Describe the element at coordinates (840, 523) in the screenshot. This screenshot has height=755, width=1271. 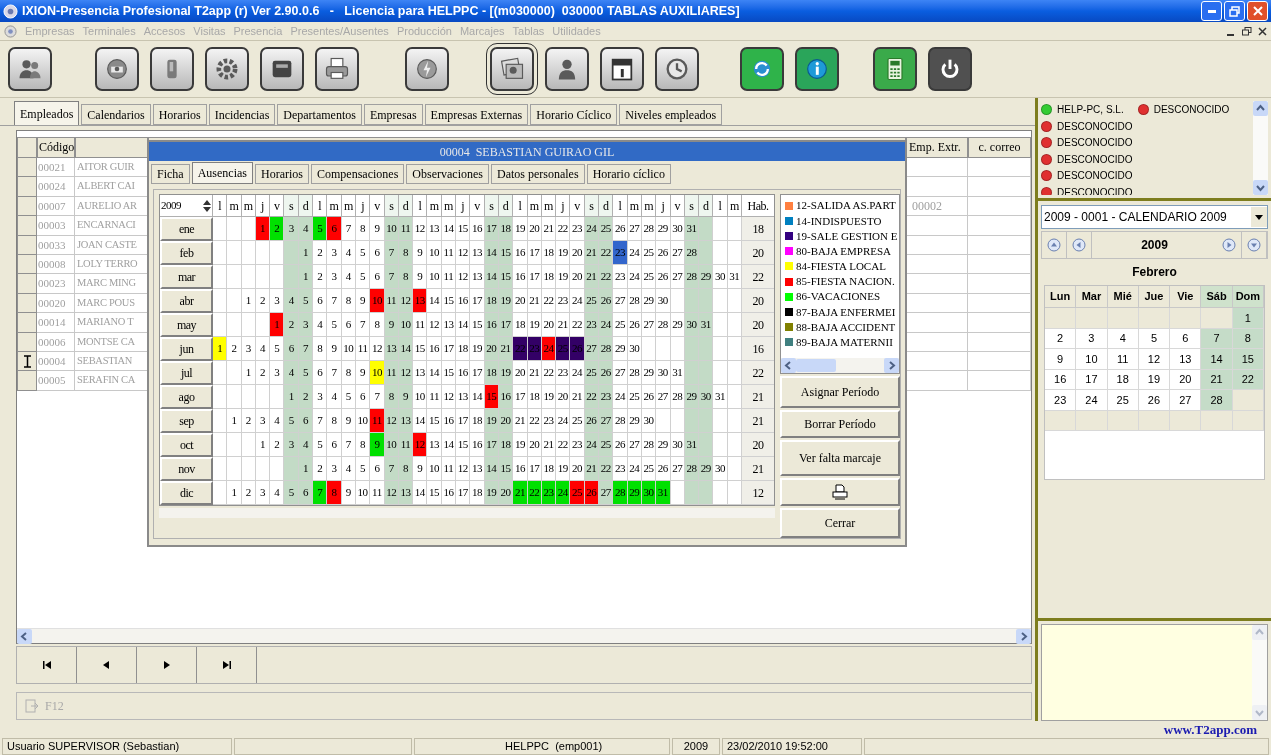
I see `dialog-button: Cerrar` at that location.